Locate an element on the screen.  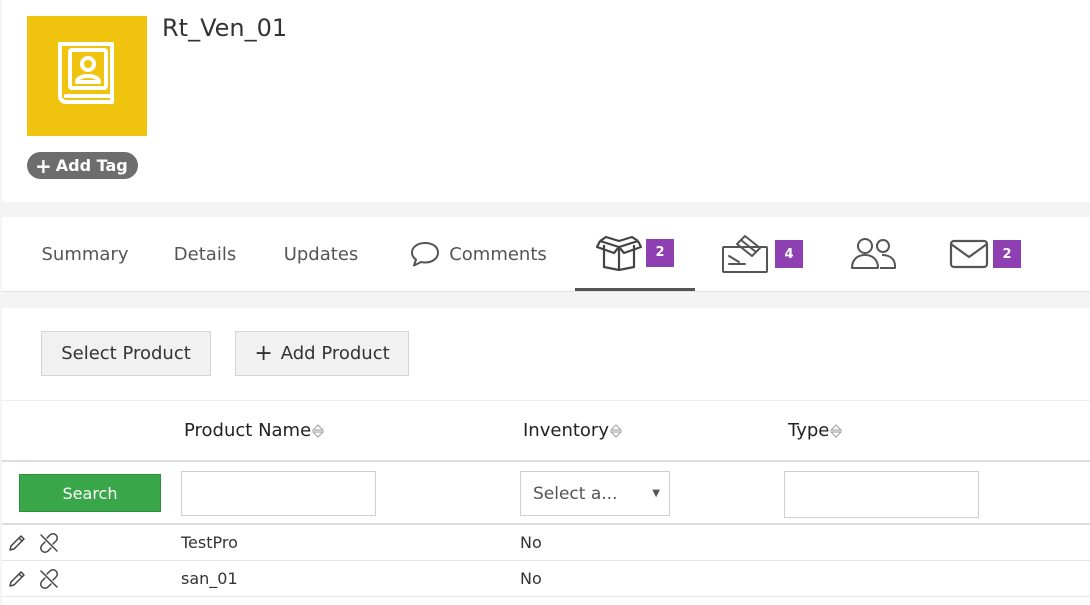
column-header-inventory: Inventory is located at coordinates (572, 430).